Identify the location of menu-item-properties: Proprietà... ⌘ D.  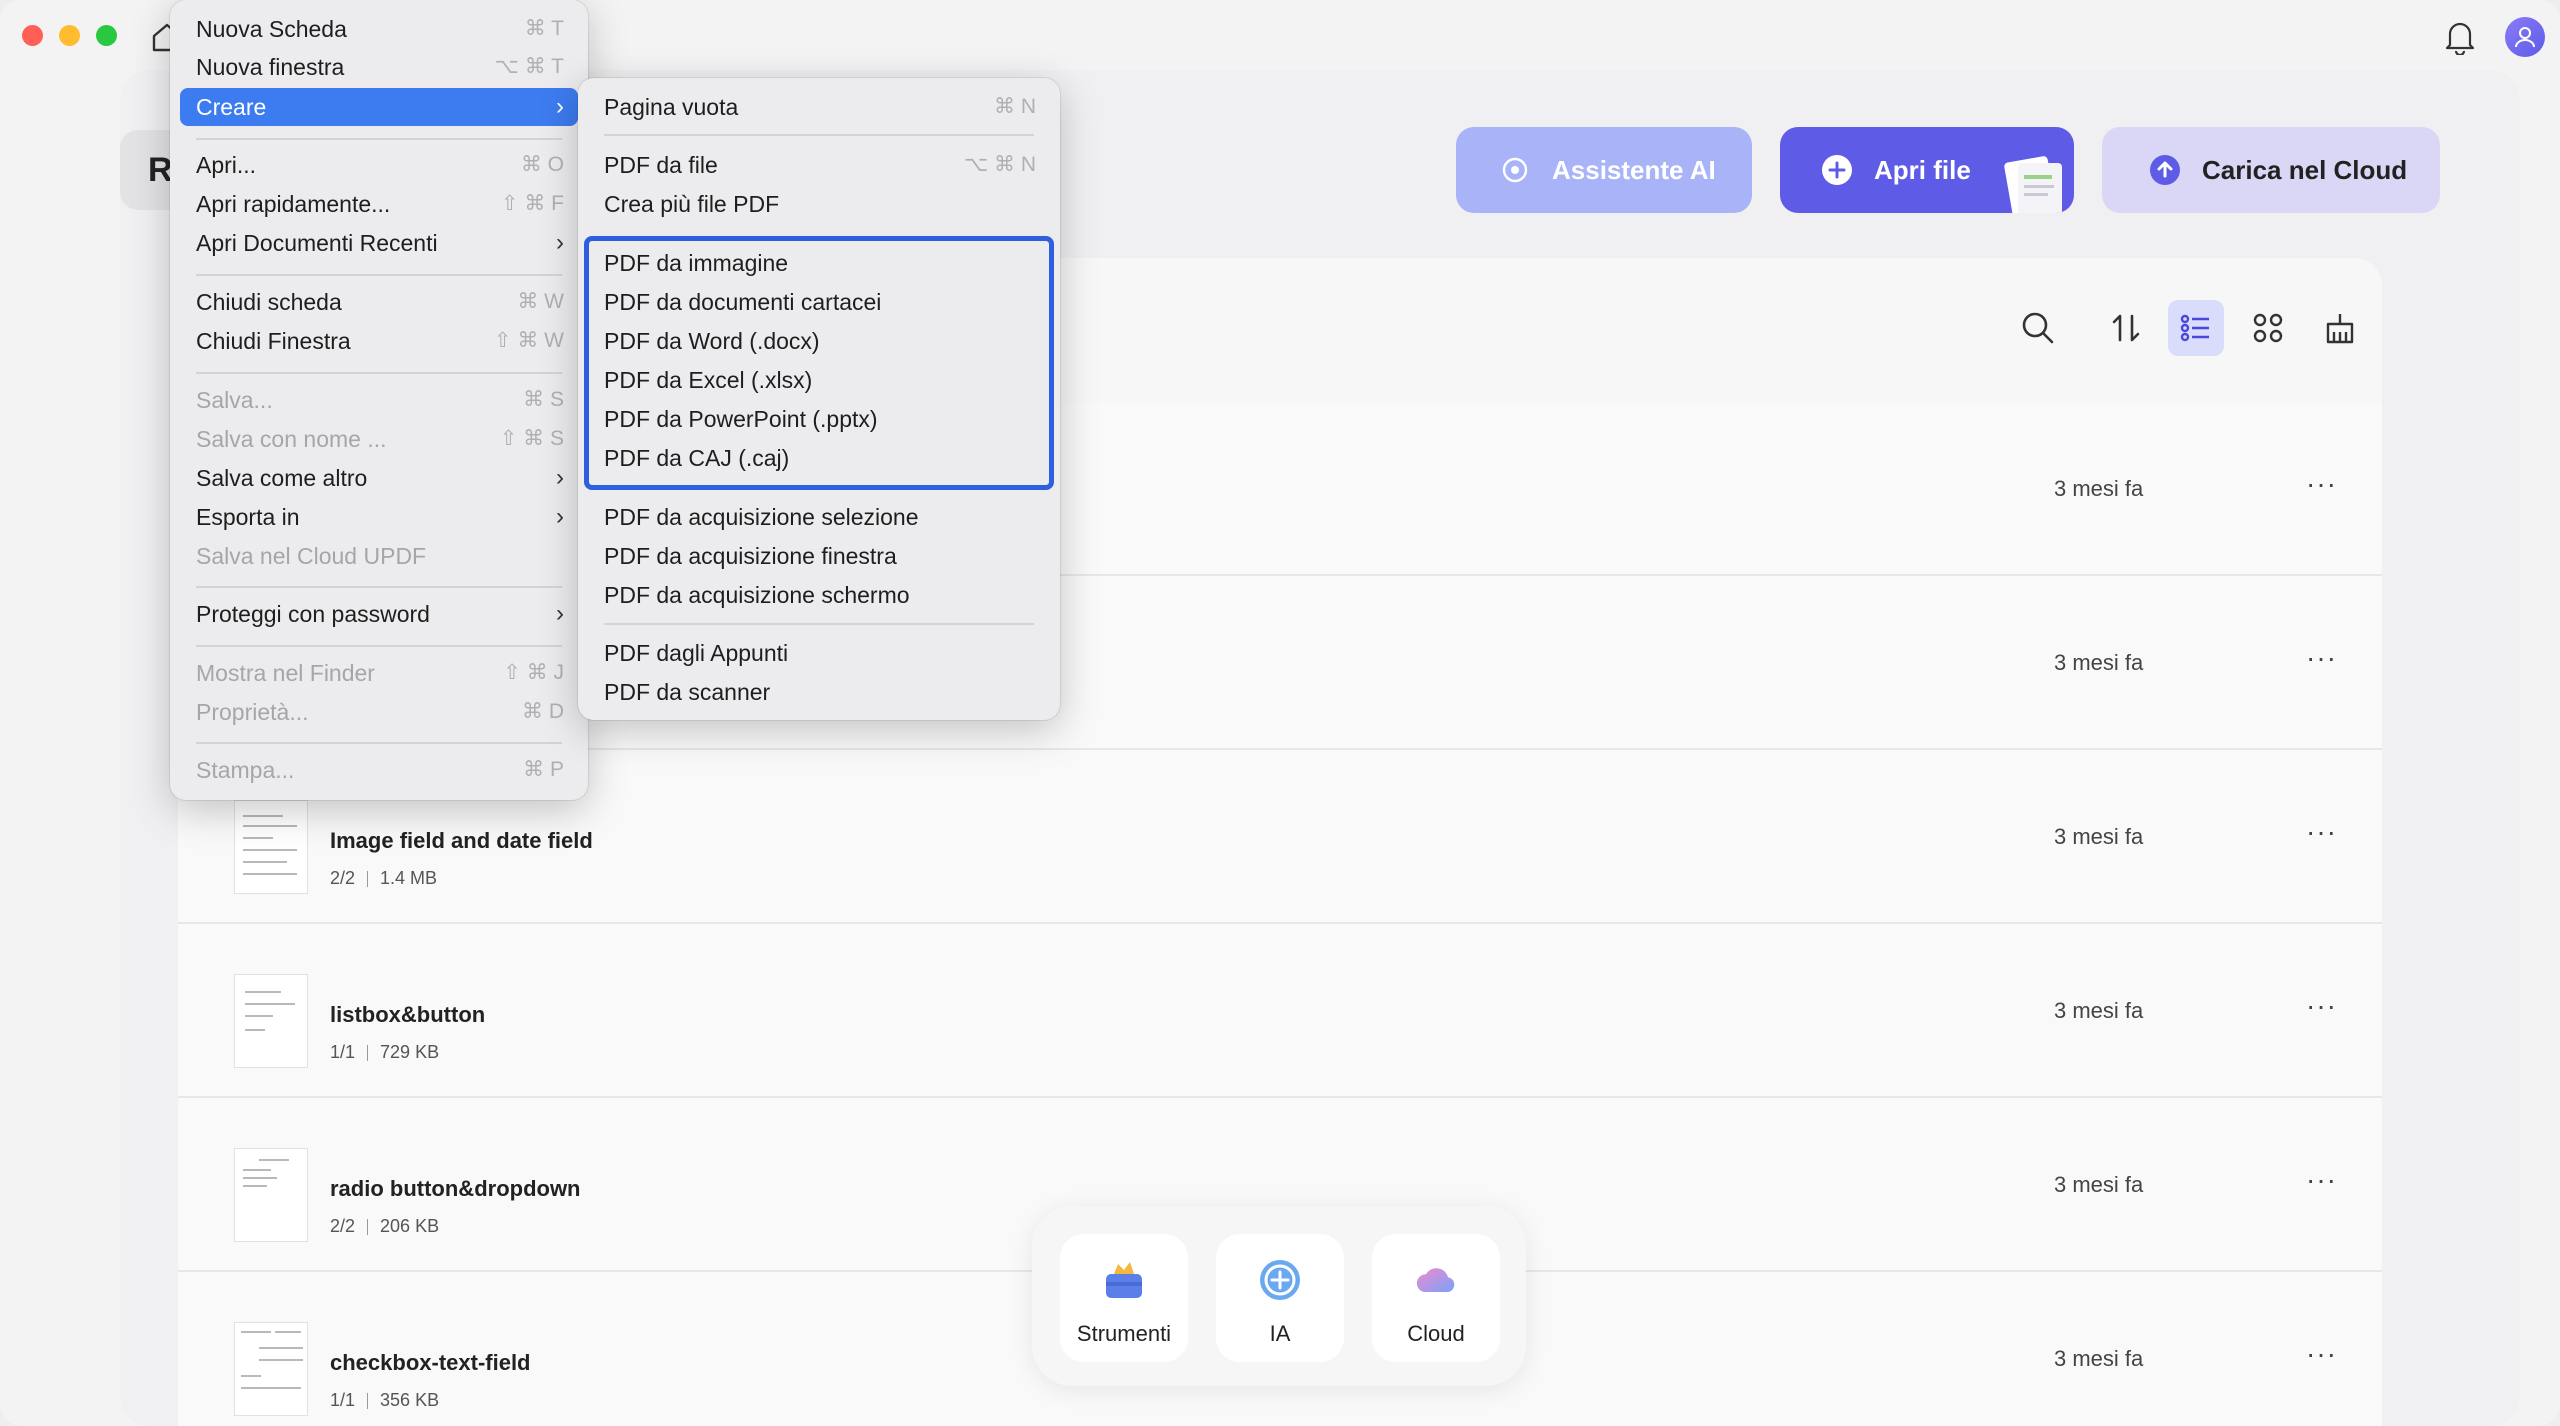
(379, 712).